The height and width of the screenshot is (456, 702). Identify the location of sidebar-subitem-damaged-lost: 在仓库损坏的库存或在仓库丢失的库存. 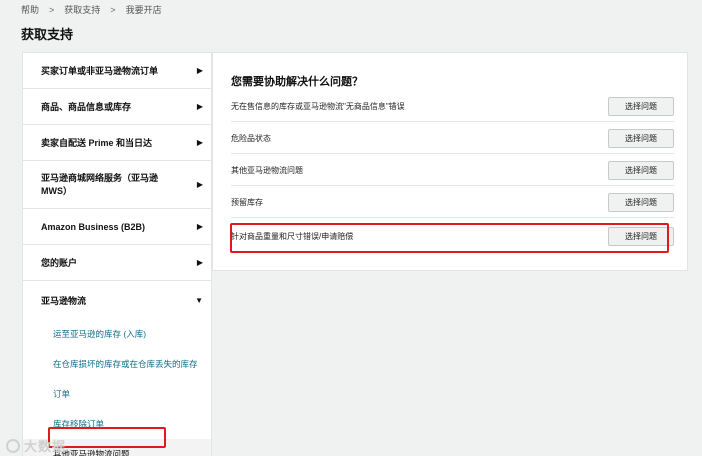
(117, 364).